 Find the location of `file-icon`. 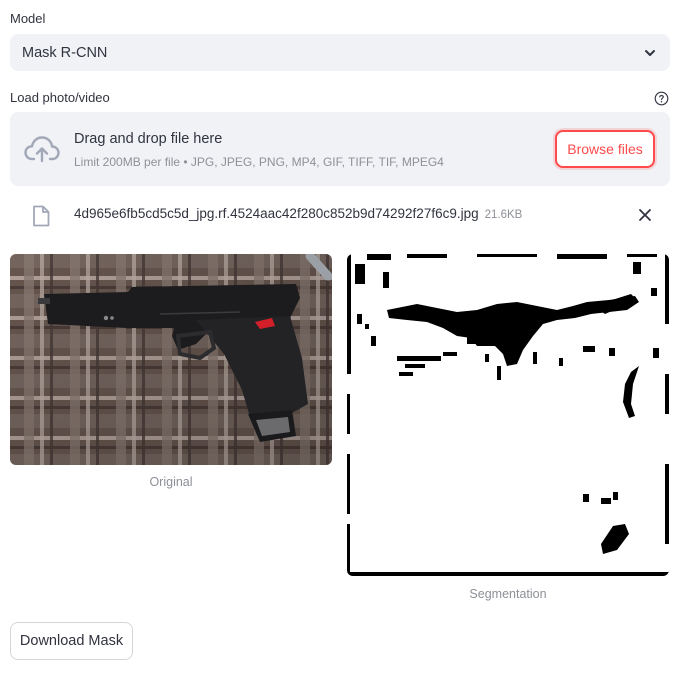

file-icon is located at coordinates (41, 216).